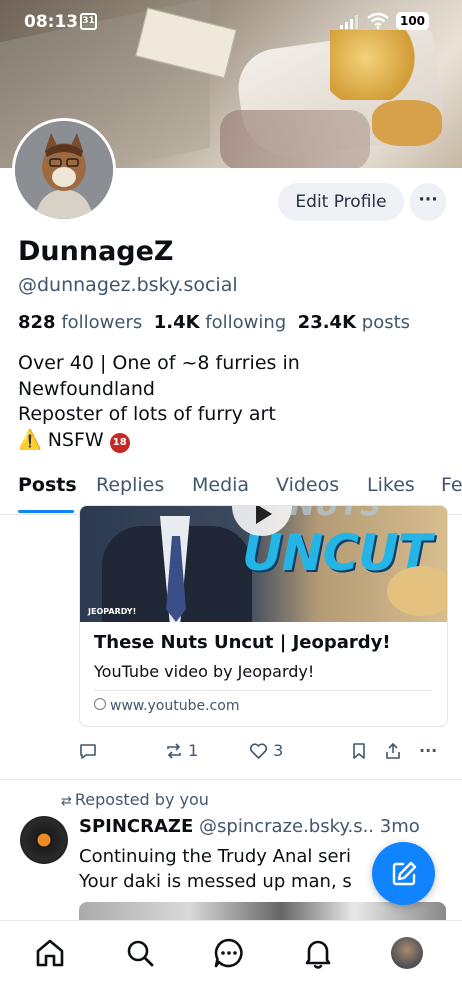 The image size is (462, 1001). What do you see at coordinates (246, 322) in the screenshot?
I see `following-label: following` at bounding box center [246, 322].